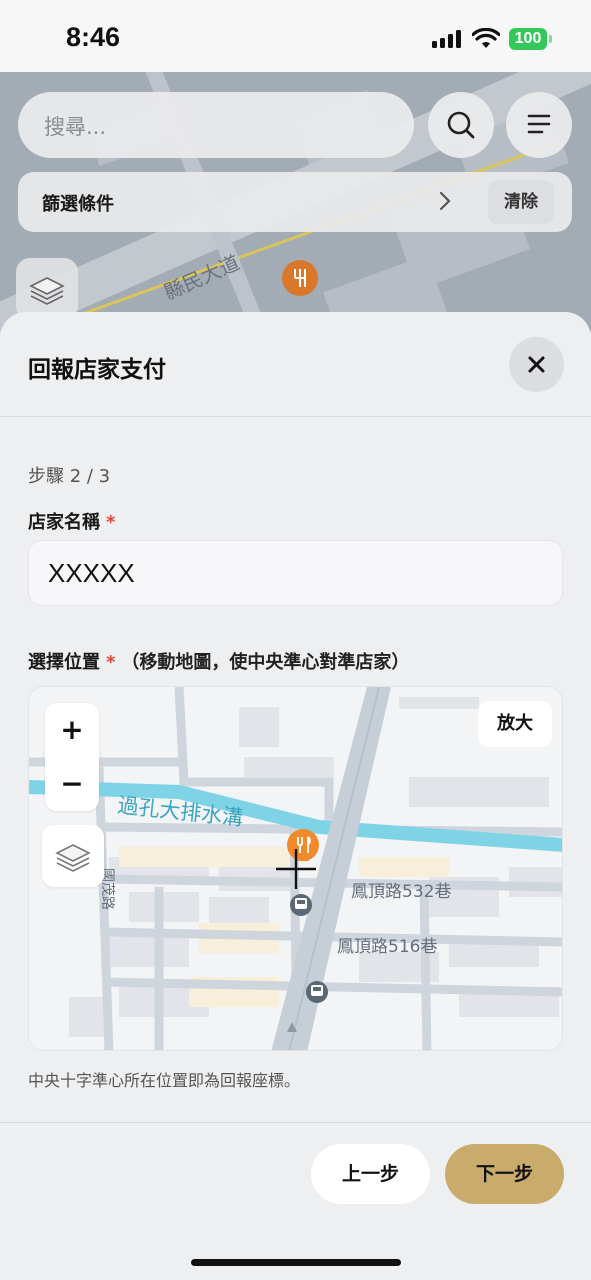 The image size is (591, 1280). Describe the element at coordinates (303, 845) in the screenshot. I see `food-pin-icon` at that location.